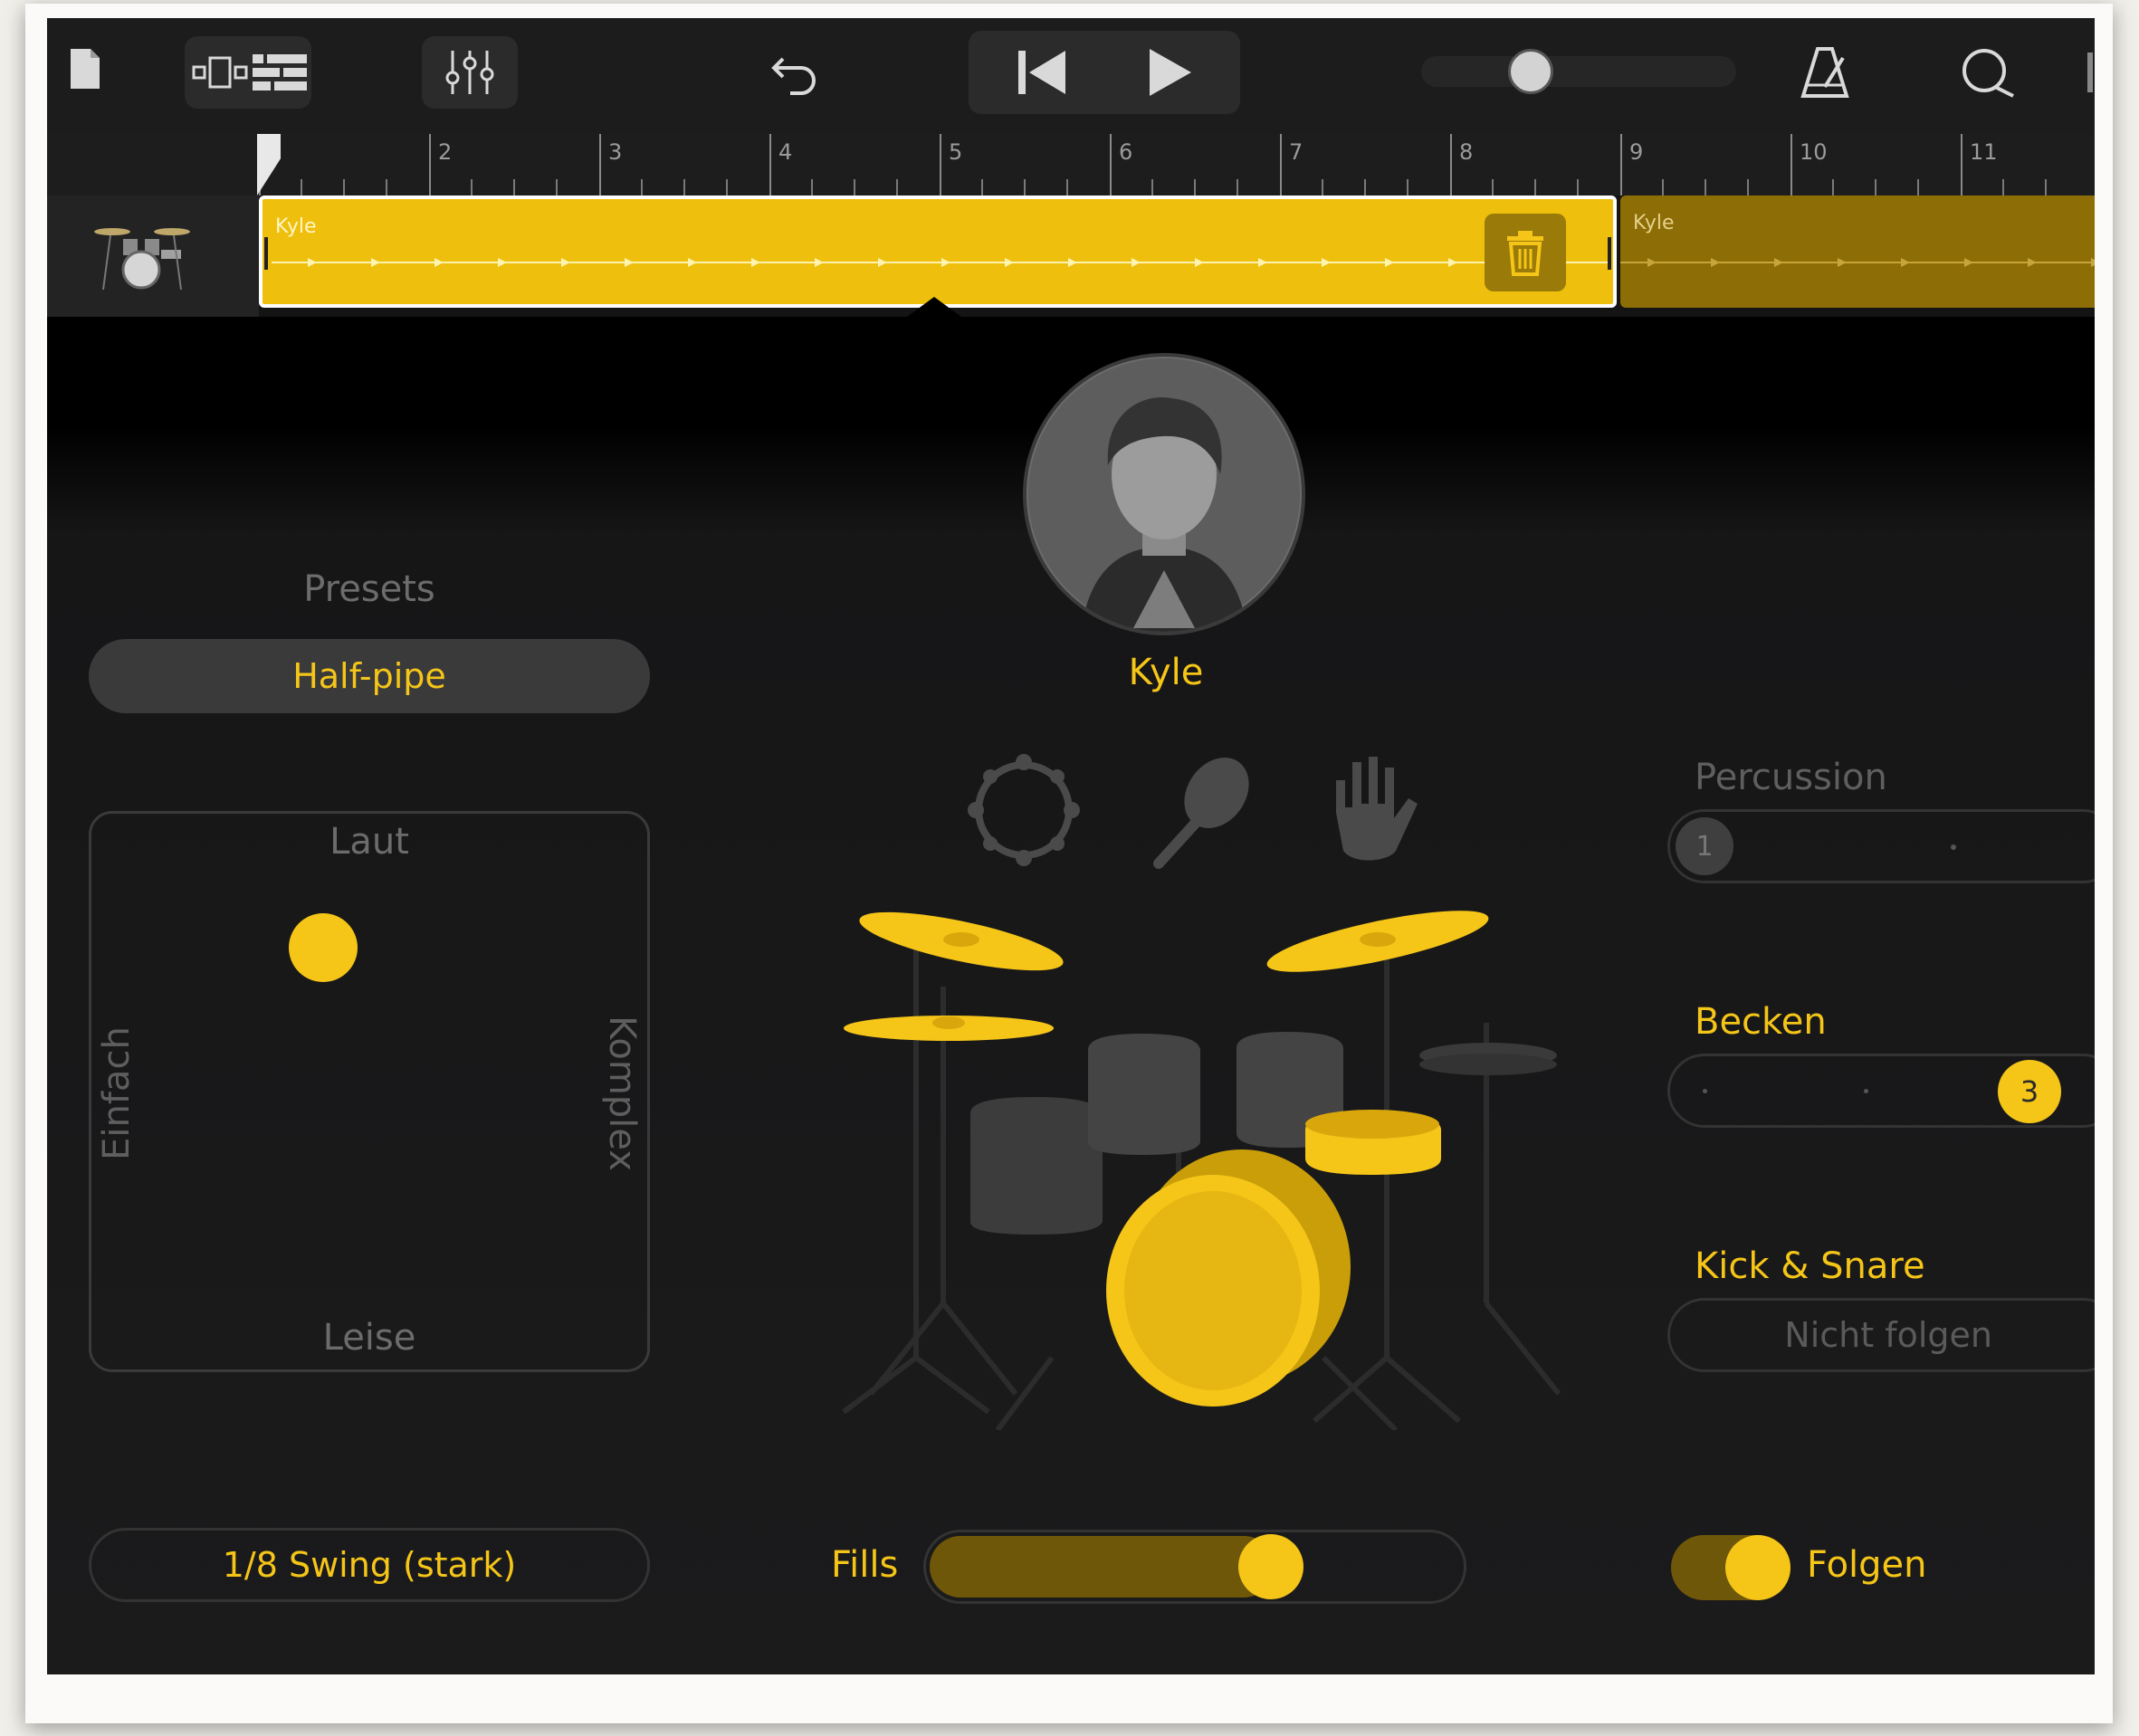  I want to click on percussion-knob: 1, so click(1704, 846).